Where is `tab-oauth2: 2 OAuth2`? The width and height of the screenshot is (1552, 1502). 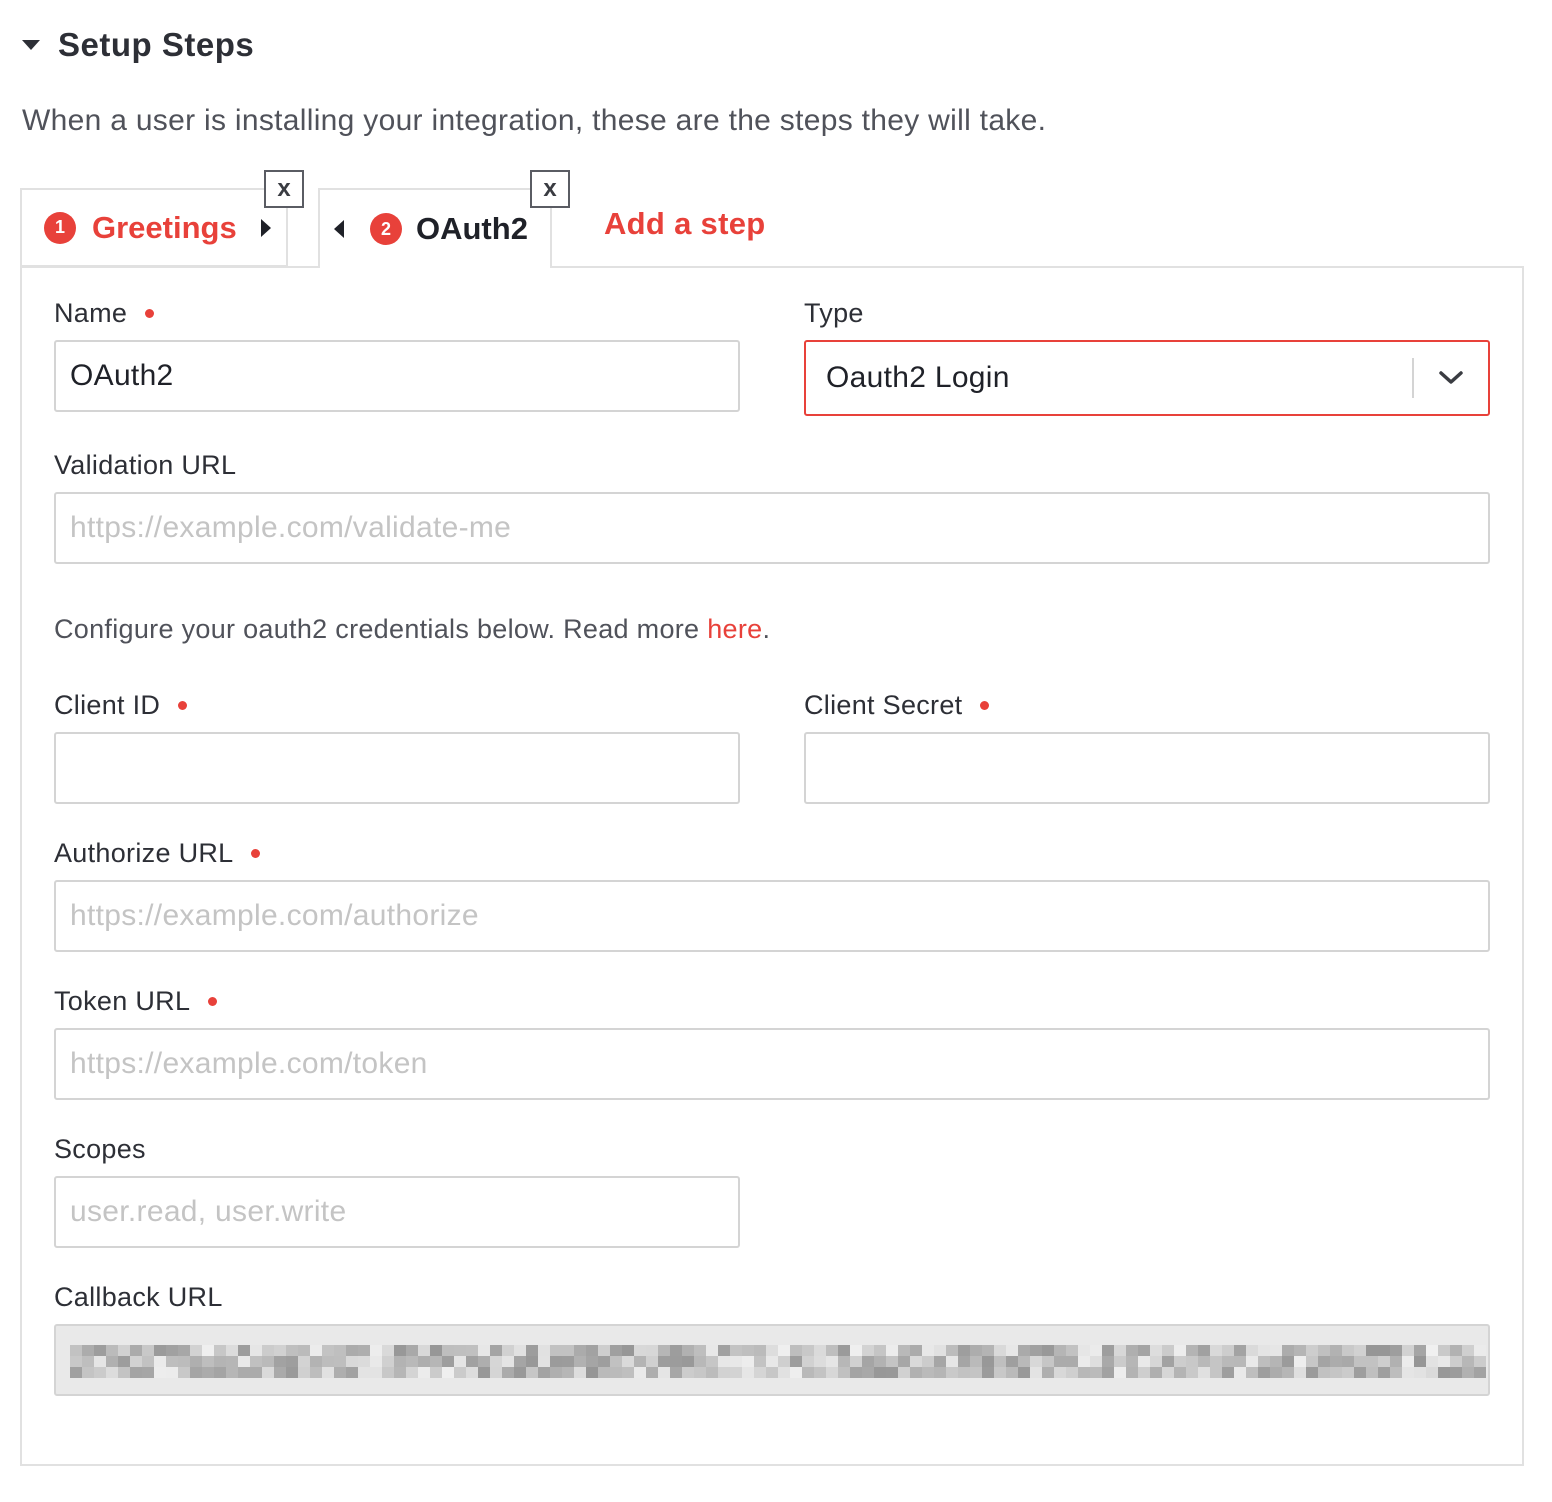
tab-oauth2: 2 OAuth2 is located at coordinates (435, 228).